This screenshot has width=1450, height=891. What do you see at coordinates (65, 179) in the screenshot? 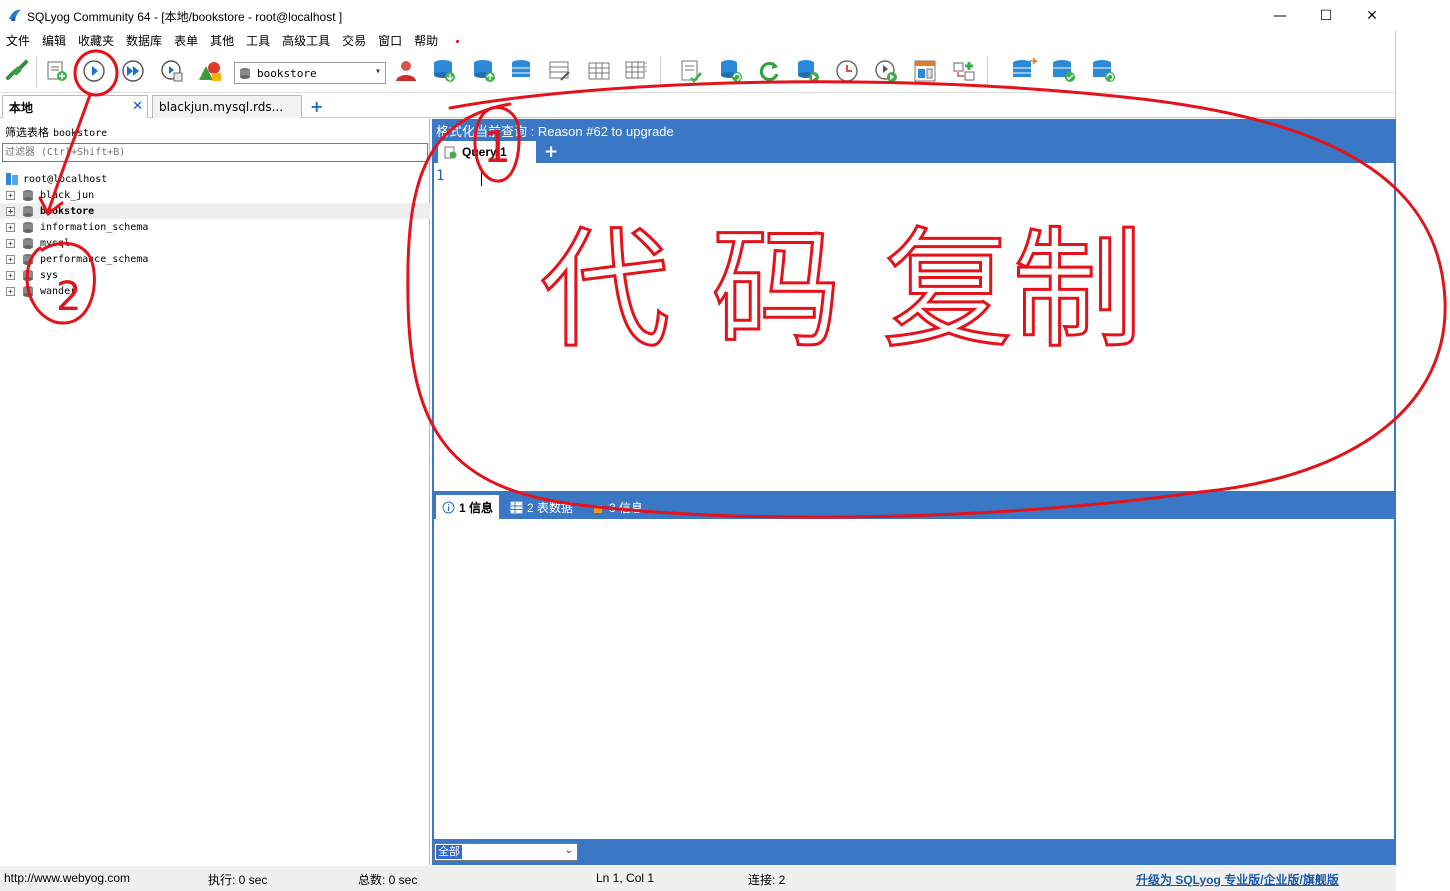
I see `tree-root-label: root@localhost` at bounding box center [65, 179].